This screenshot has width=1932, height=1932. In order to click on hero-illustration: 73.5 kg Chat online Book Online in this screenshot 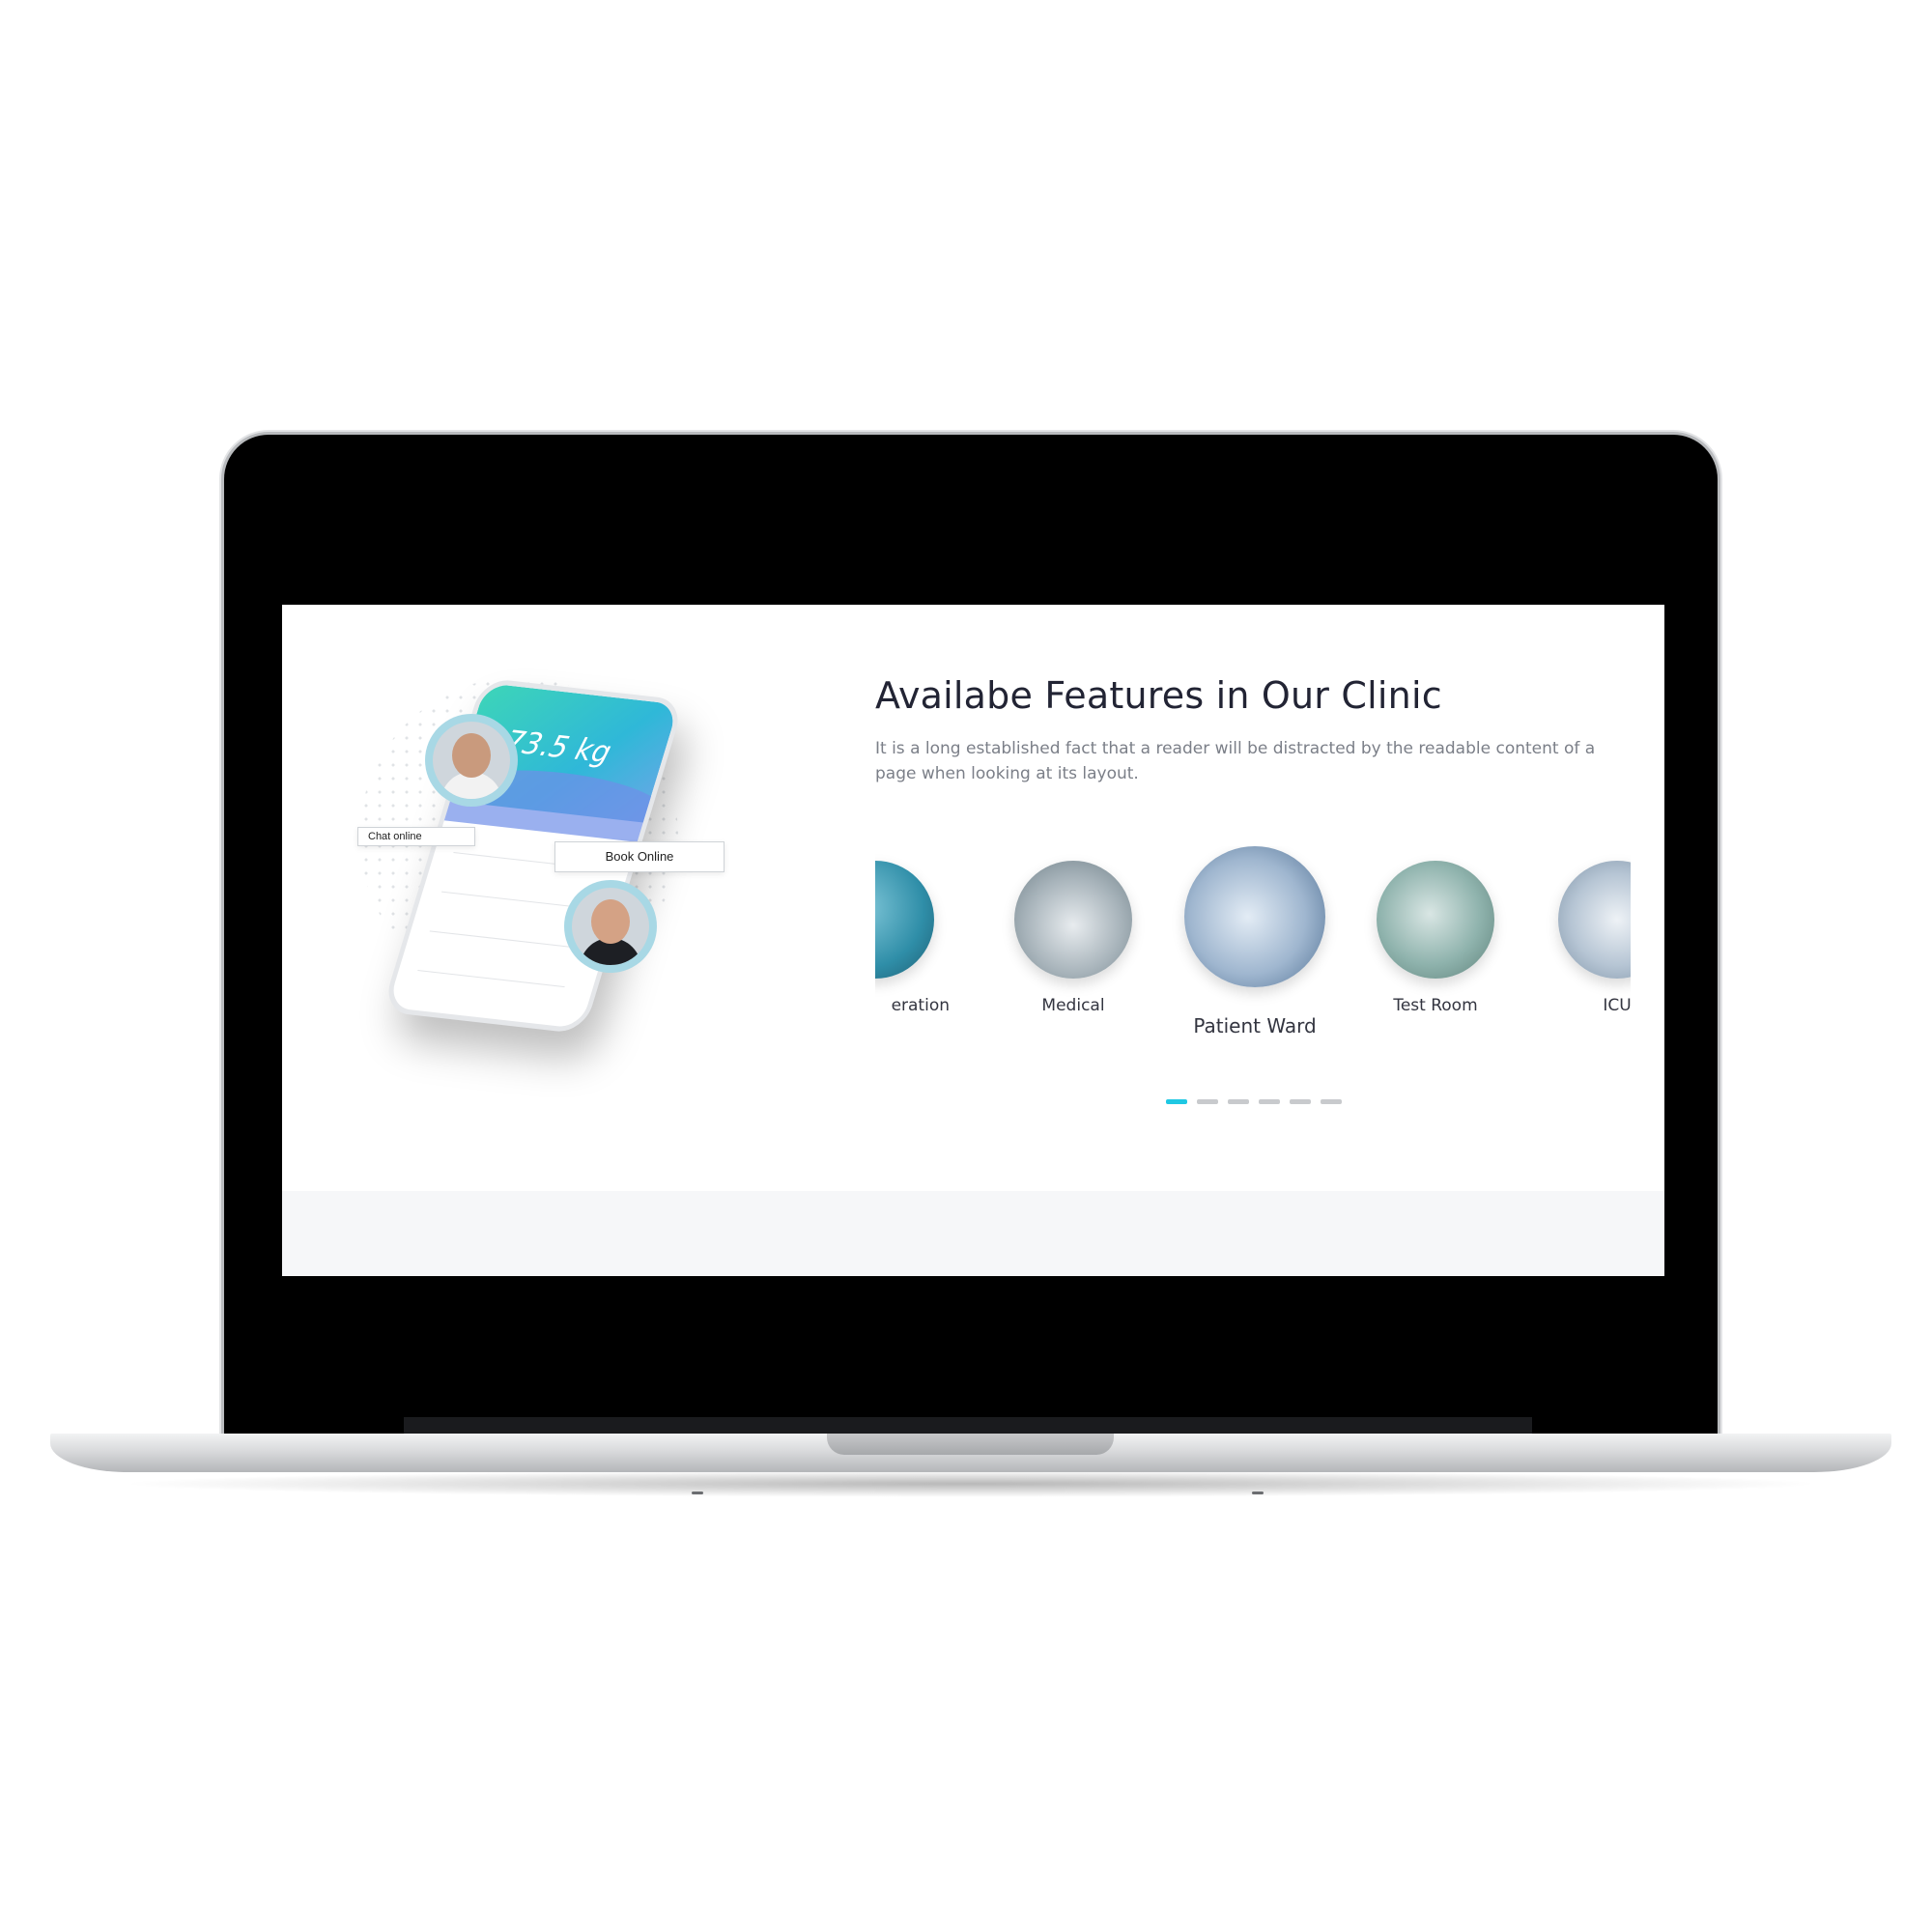, I will do `click(523, 851)`.